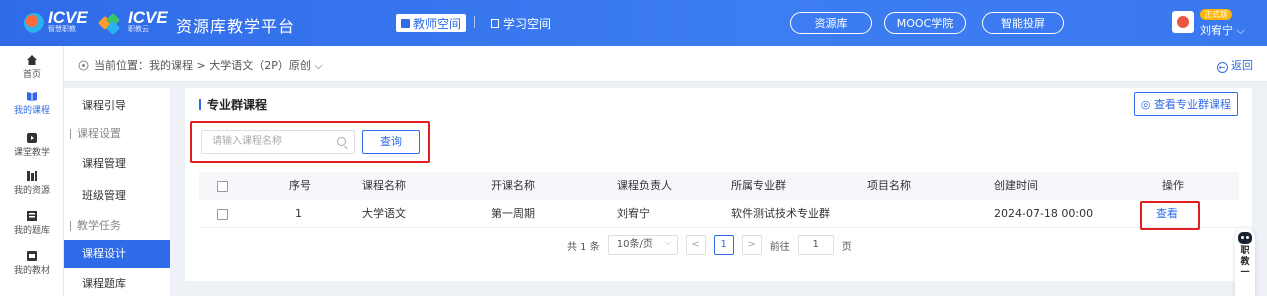  What do you see at coordinates (32, 263) in the screenshot?
I see `nav-textbook: 我的教材` at bounding box center [32, 263].